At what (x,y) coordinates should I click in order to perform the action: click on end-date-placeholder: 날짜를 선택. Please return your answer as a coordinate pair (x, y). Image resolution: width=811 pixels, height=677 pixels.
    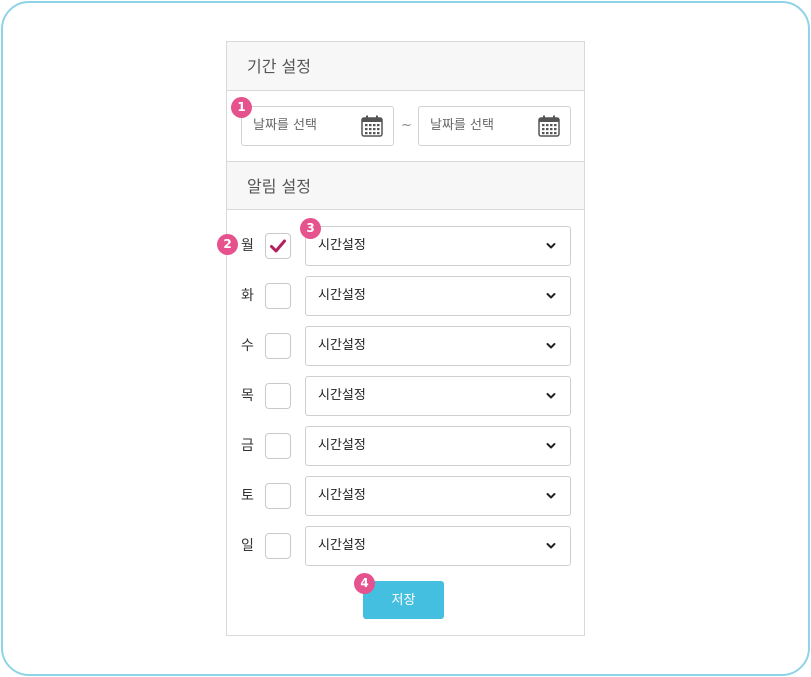
    Looking at the image, I should click on (462, 125).